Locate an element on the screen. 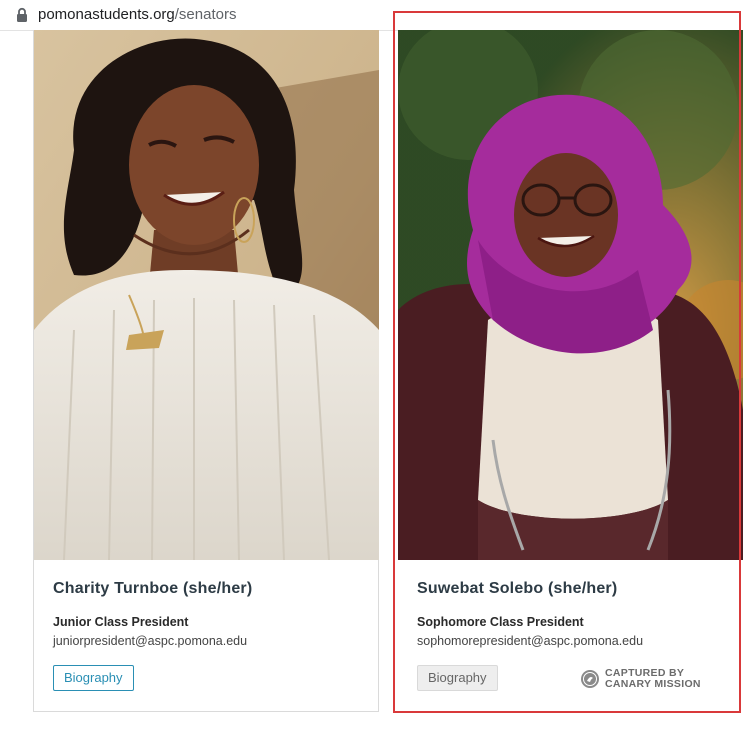 The image size is (744, 730). watermark: CAPTURED BY CANARY MISSION is located at coordinates (645, 679).